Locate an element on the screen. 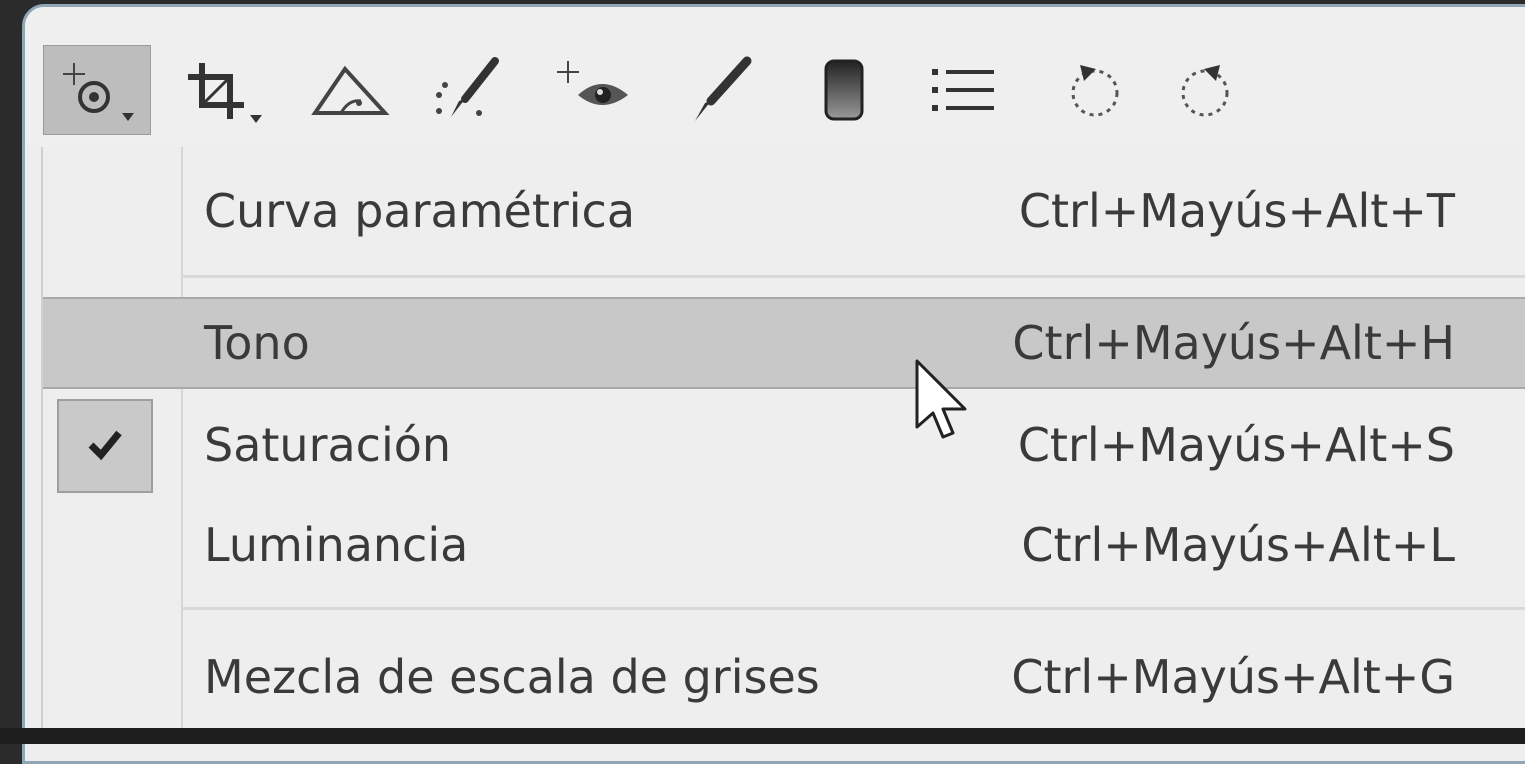 The width and height of the screenshot is (1525, 764). menu-item-label: Saturación is located at coordinates (328, 445).